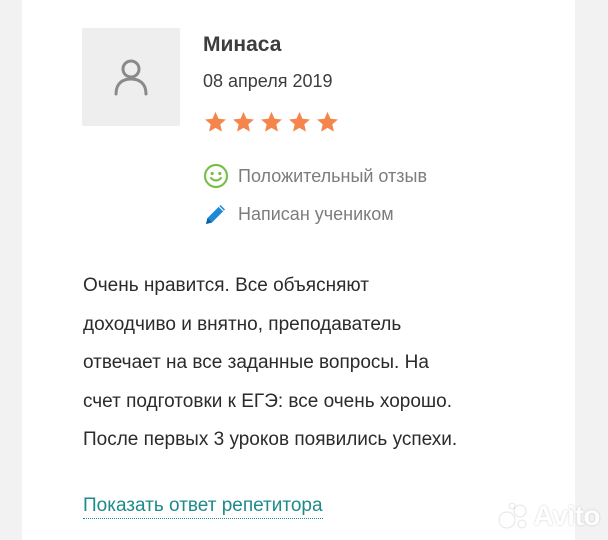 The image size is (608, 540). What do you see at coordinates (203, 507) in the screenshot?
I see `show-tutor-reply-link: Показать ответ репетитора` at bounding box center [203, 507].